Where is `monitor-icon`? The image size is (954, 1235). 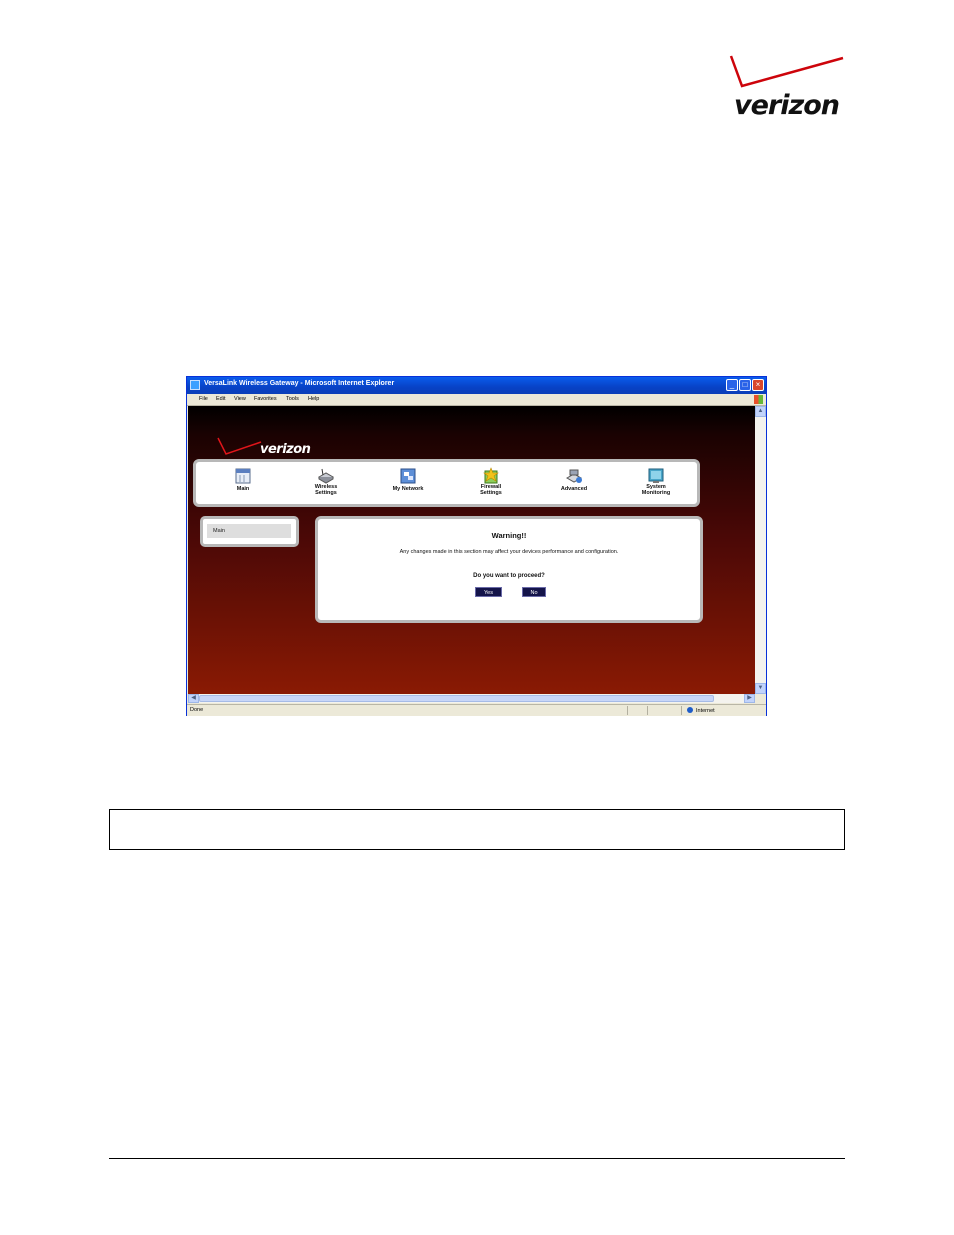 monitor-icon is located at coordinates (656, 475).